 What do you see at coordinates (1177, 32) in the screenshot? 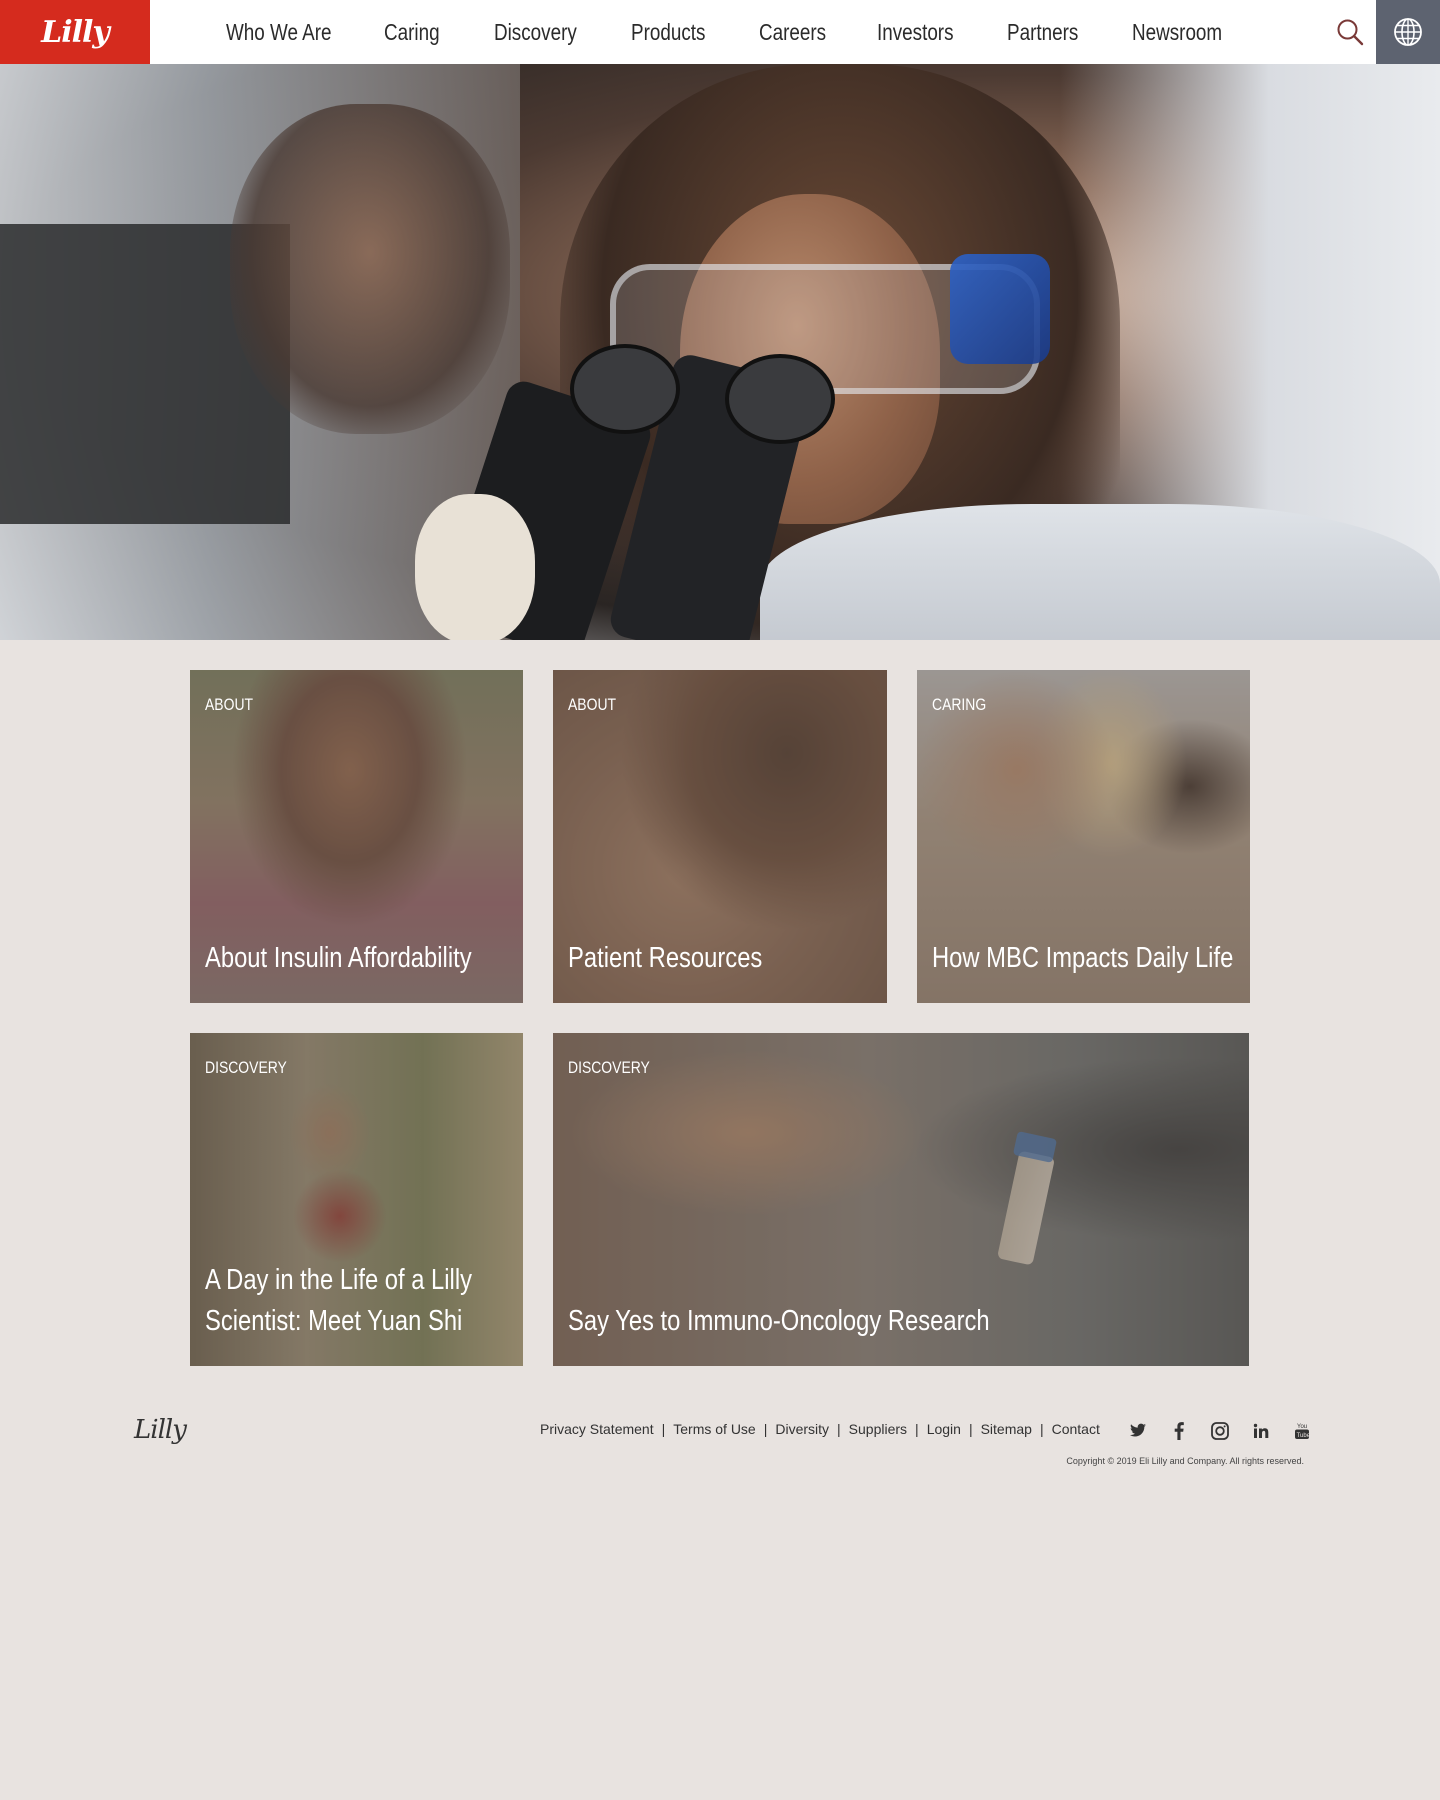
I see `nav-newsroom: Newsroom` at bounding box center [1177, 32].